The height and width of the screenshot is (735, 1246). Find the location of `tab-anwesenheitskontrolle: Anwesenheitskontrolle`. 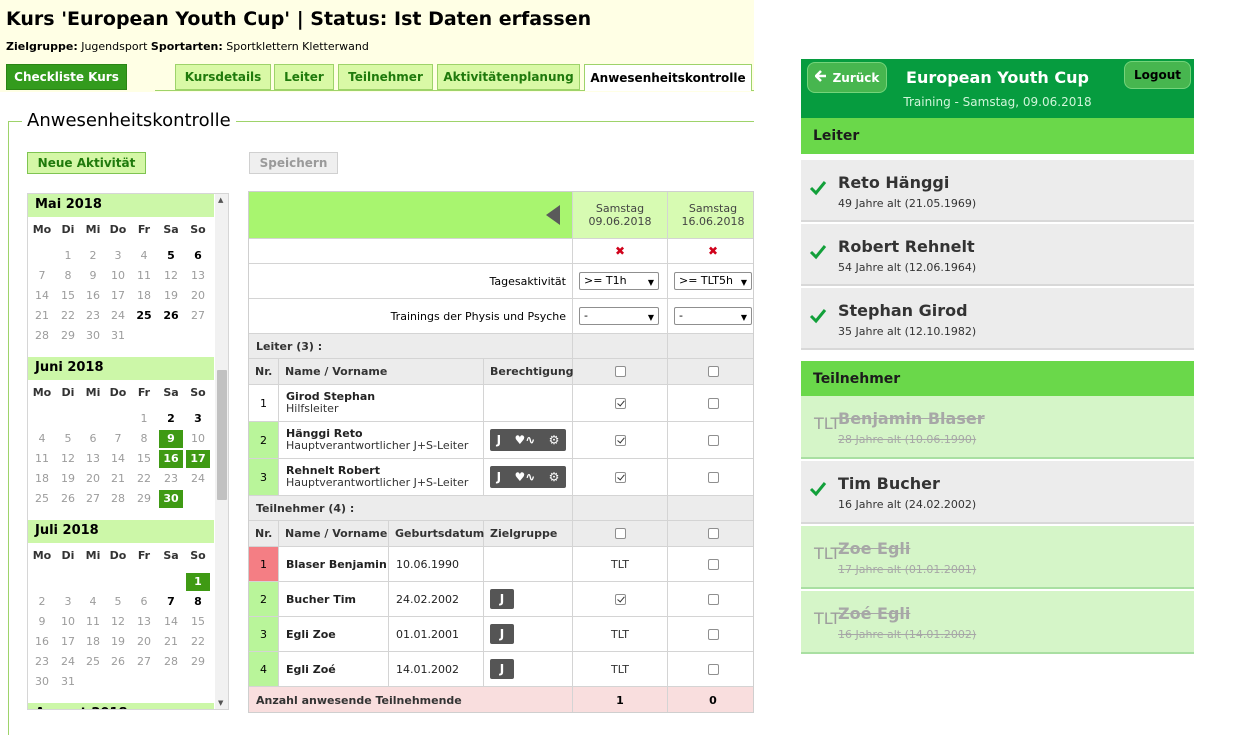

tab-anwesenheitskontrolle: Anwesenheitskontrolle is located at coordinates (668, 77).